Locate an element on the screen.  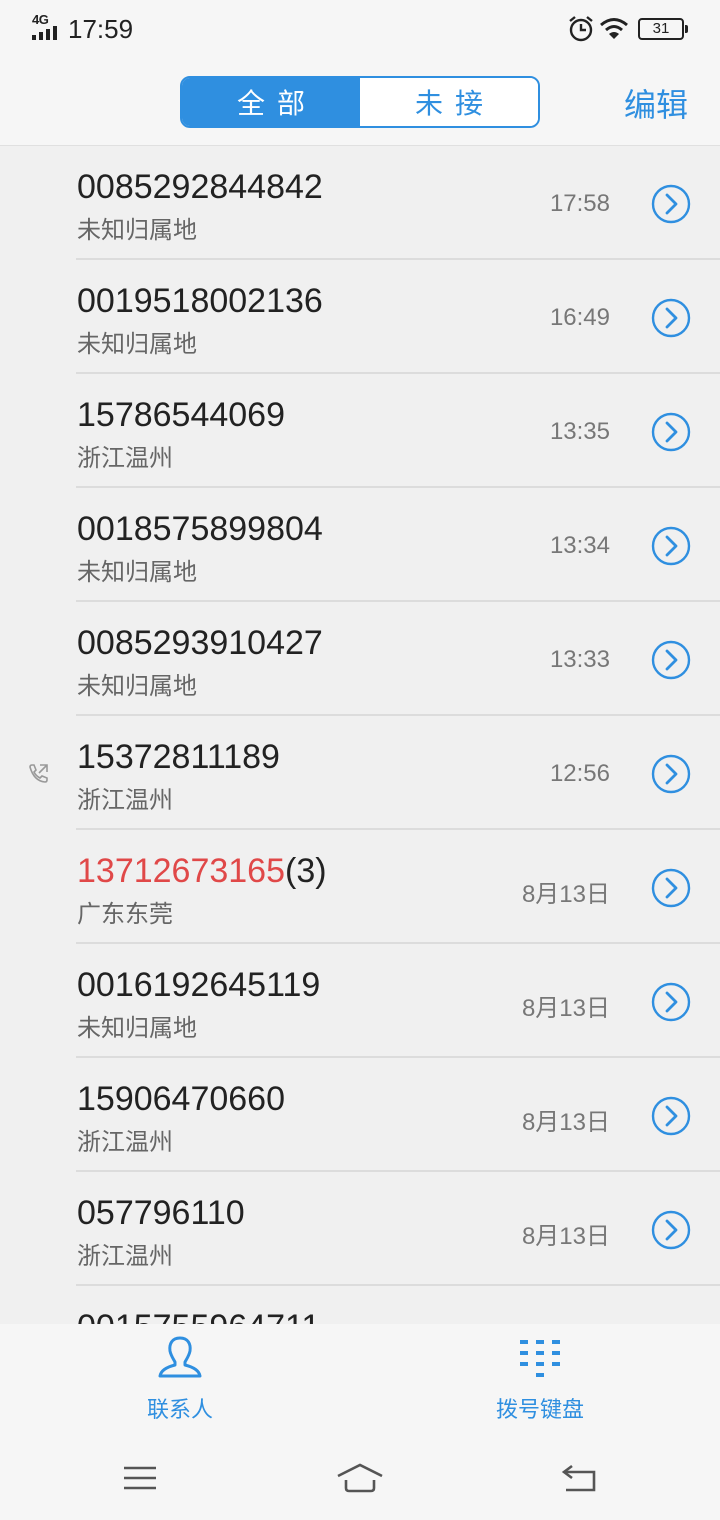
alarm-icon is located at coordinates (581, 29).